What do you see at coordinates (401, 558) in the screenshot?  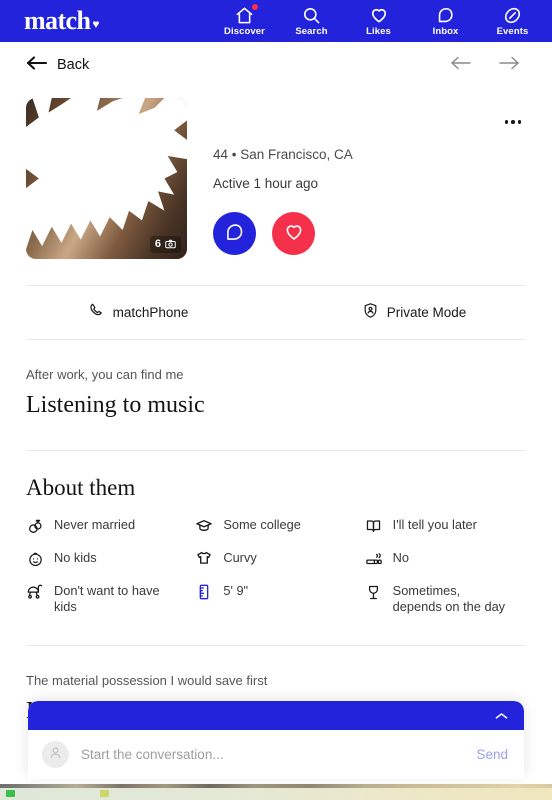 I see `about-label-smoking: No` at bounding box center [401, 558].